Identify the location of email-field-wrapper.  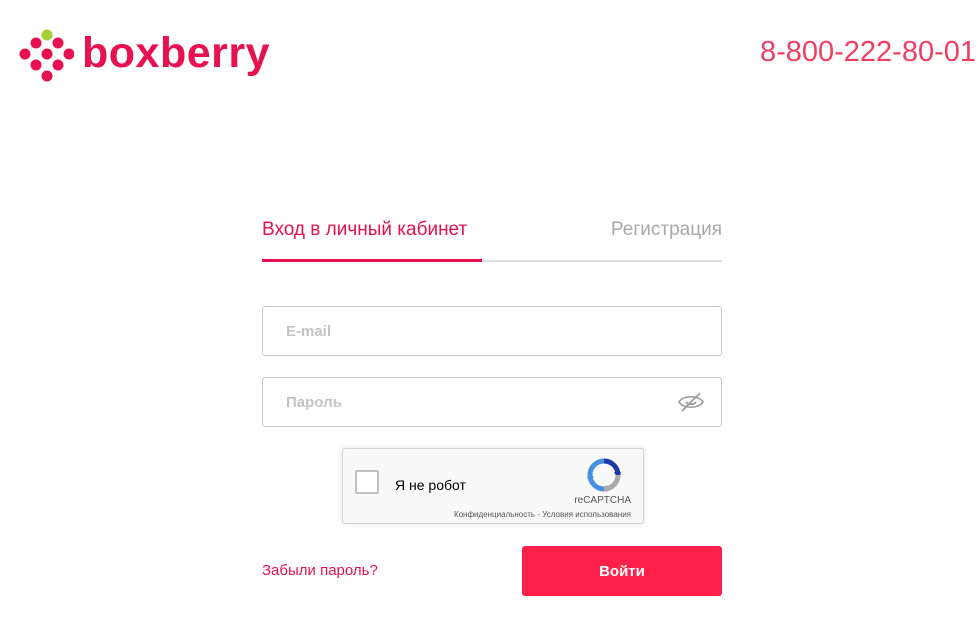
(492, 331).